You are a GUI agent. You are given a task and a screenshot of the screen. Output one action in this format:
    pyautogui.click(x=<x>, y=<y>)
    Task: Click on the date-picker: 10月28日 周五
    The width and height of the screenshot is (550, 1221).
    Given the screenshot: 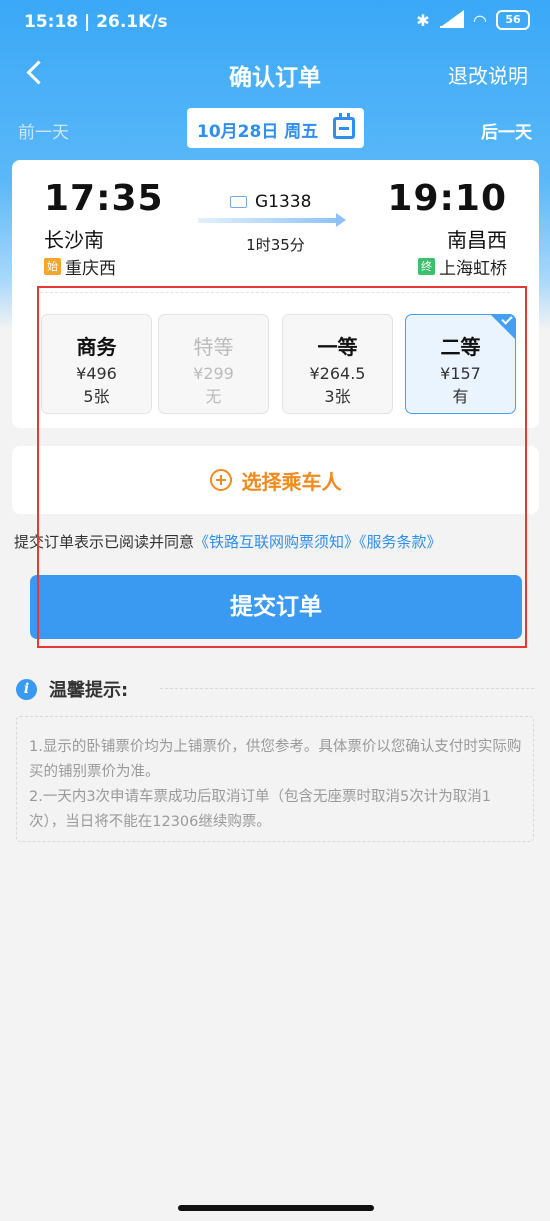 What is the action you would take?
    pyautogui.click(x=275, y=128)
    